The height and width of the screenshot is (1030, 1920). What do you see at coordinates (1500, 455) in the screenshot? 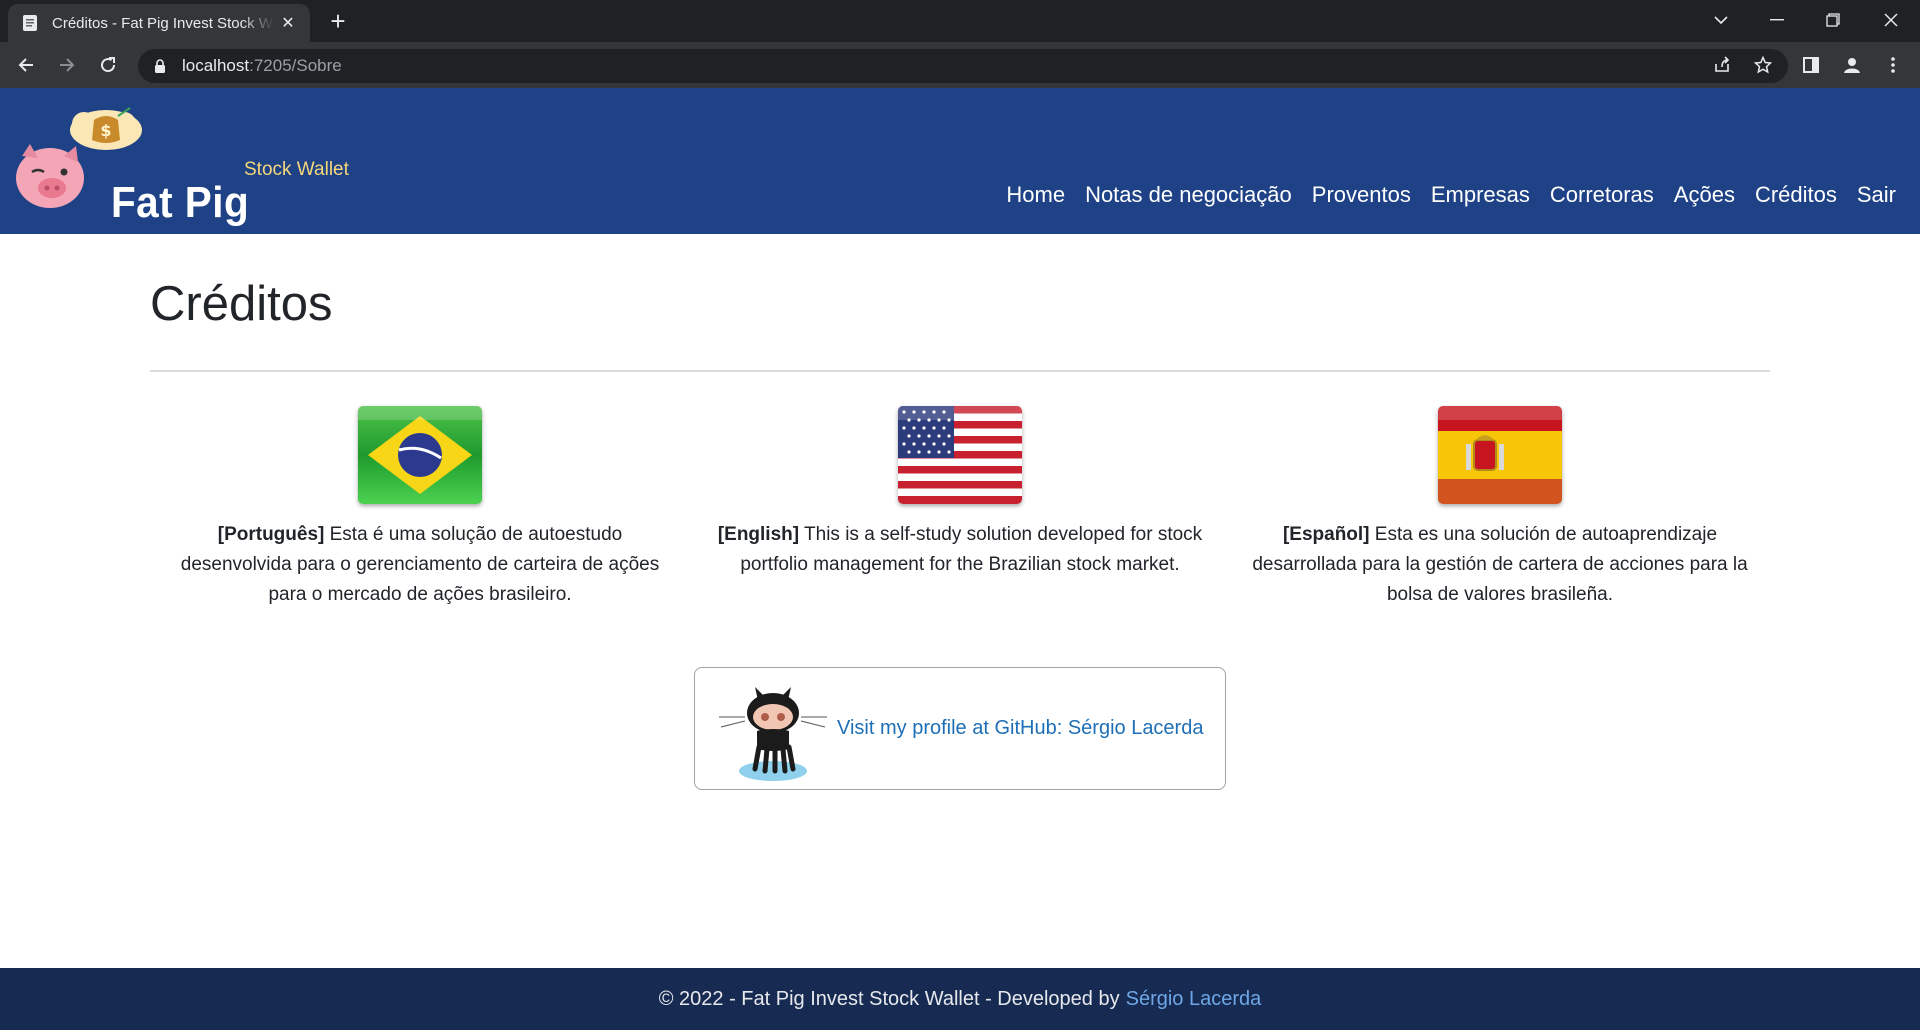
I see `spain-flag-icon` at bounding box center [1500, 455].